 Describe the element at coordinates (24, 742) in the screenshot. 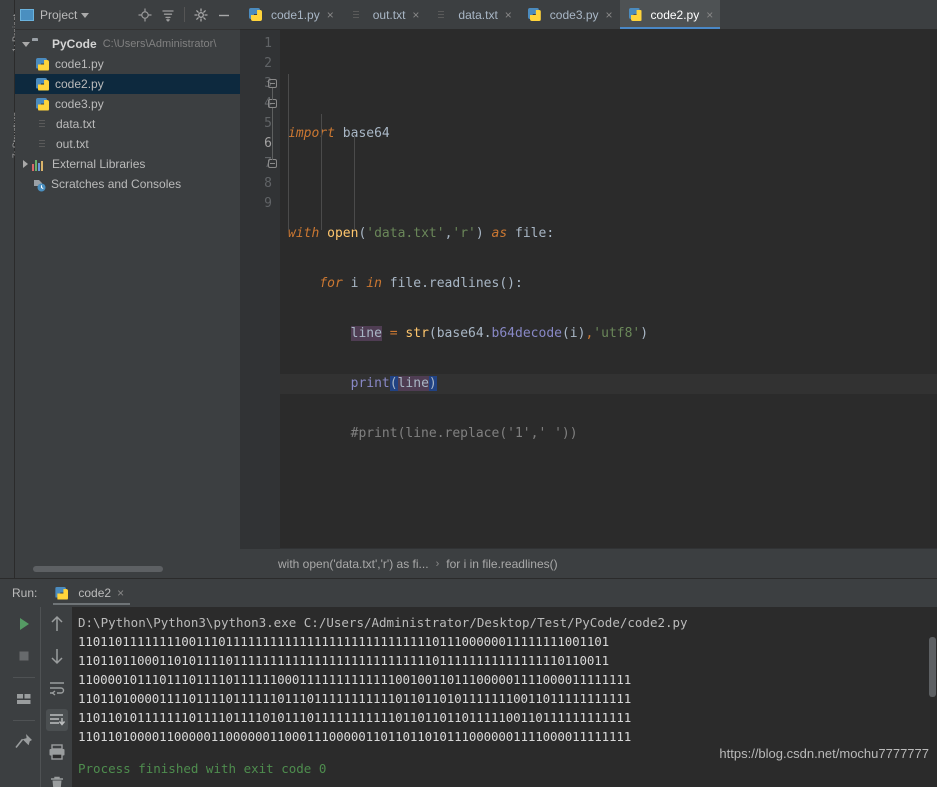

I see `pin-icon` at that location.